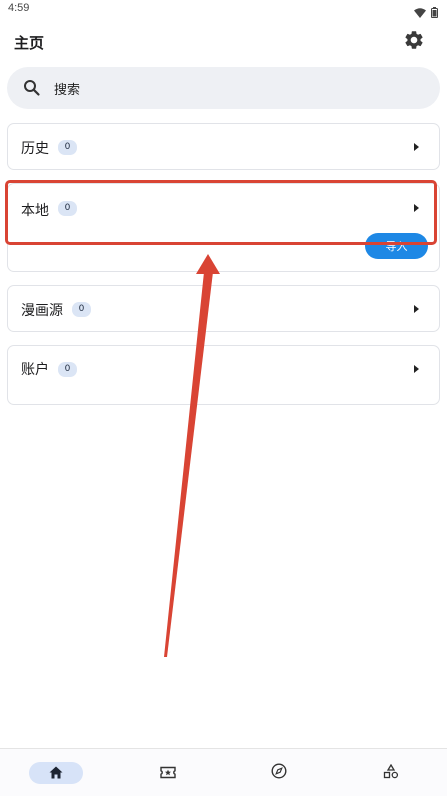 This screenshot has height=796, width=447. Describe the element at coordinates (223, 10) in the screenshot. I see `status-bar: 4:59` at that location.